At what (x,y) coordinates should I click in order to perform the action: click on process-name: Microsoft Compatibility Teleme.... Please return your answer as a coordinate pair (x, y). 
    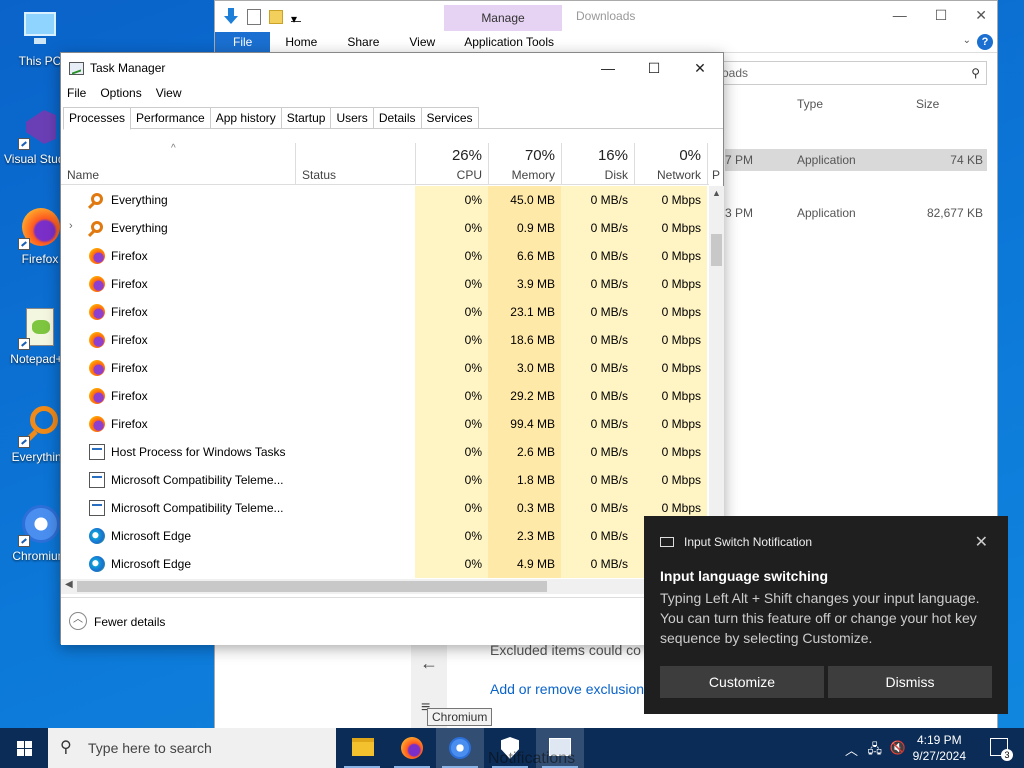
    Looking at the image, I should click on (197, 480).